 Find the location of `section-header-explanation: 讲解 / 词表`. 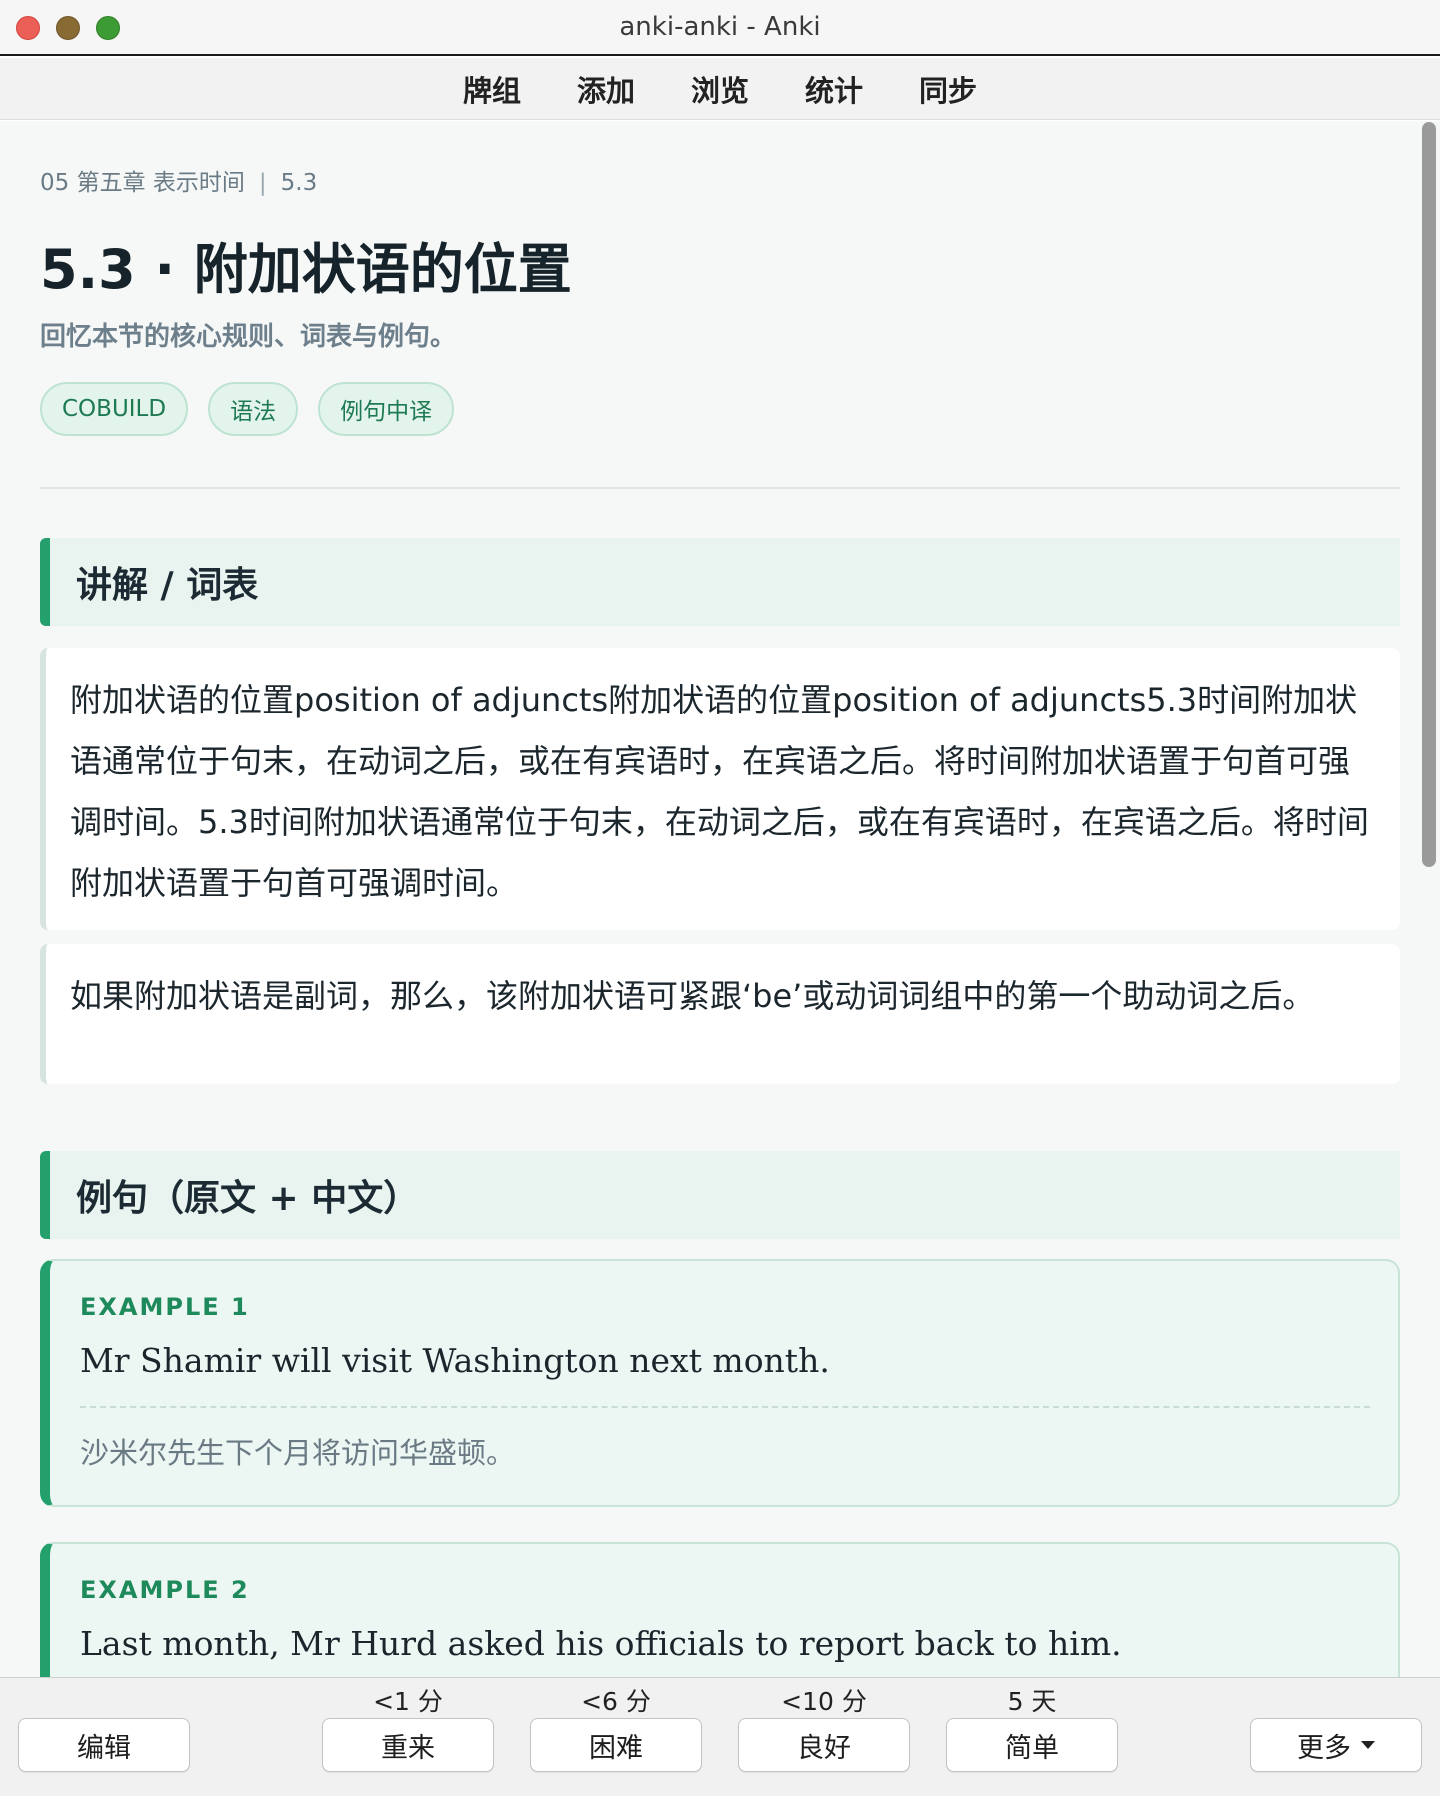

section-header-explanation: 讲解 / 词表 is located at coordinates (720, 582).